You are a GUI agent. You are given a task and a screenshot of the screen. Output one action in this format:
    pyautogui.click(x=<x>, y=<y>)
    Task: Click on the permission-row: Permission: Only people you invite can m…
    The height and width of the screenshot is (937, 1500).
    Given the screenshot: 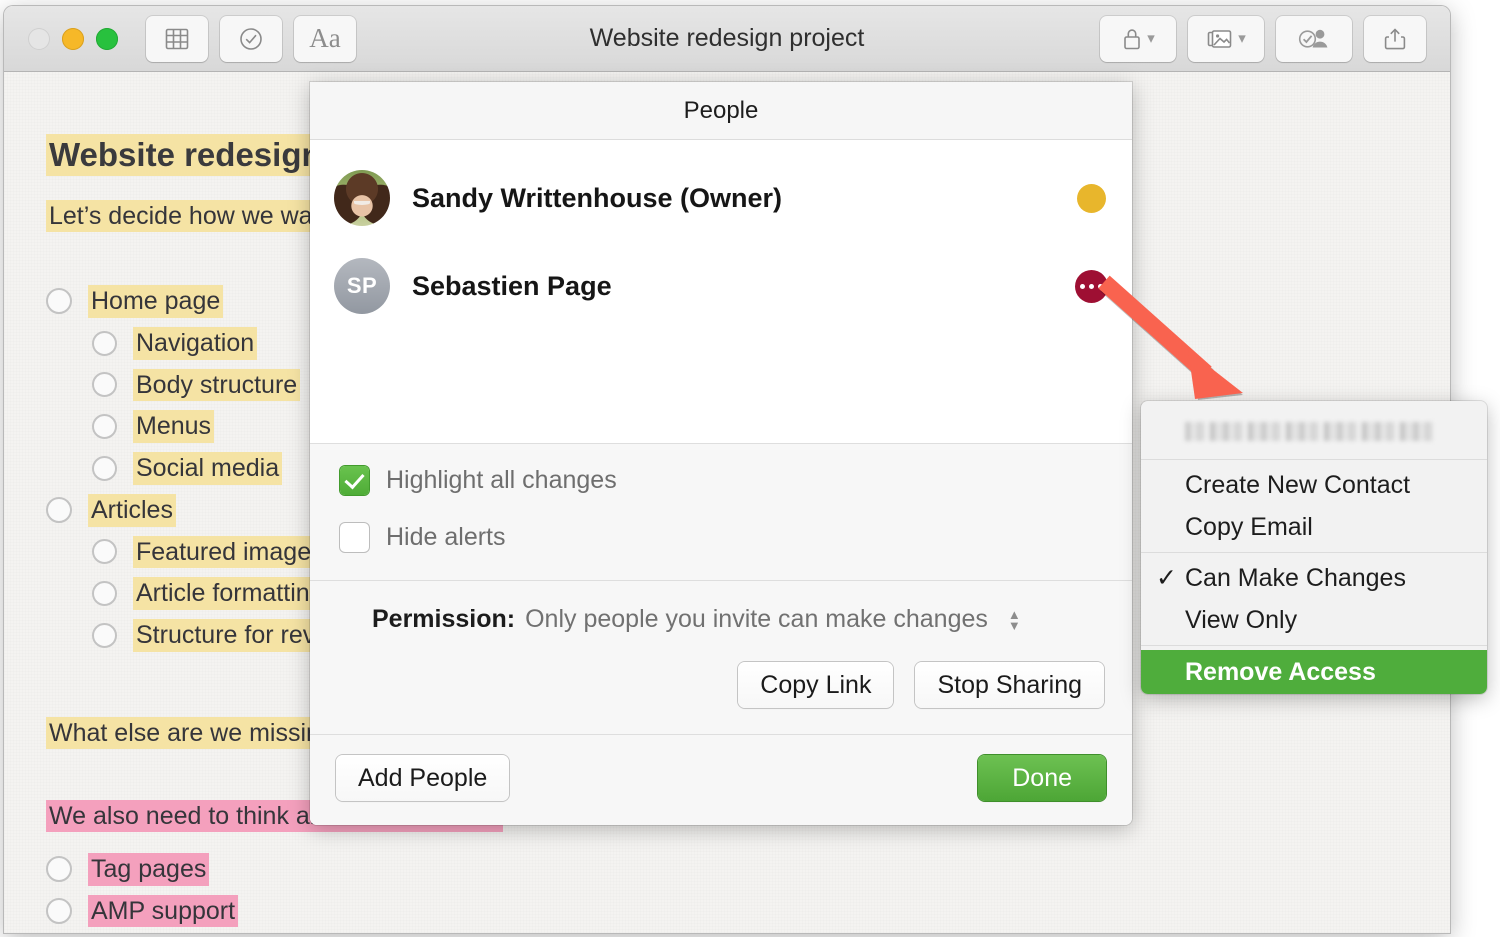 What is the action you would take?
    pyautogui.click(x=721, y=619)
    